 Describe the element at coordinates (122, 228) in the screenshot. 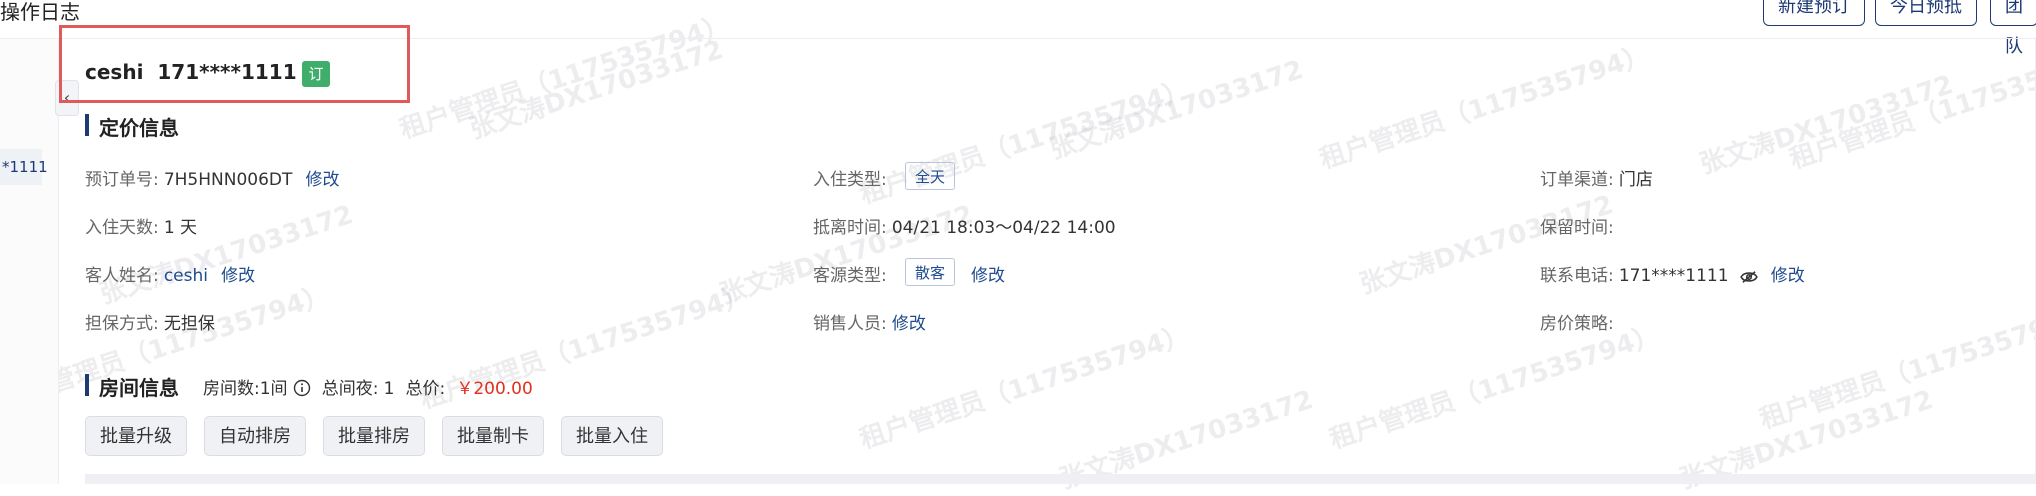

I see `nights-label: 入住天数:` at that location.